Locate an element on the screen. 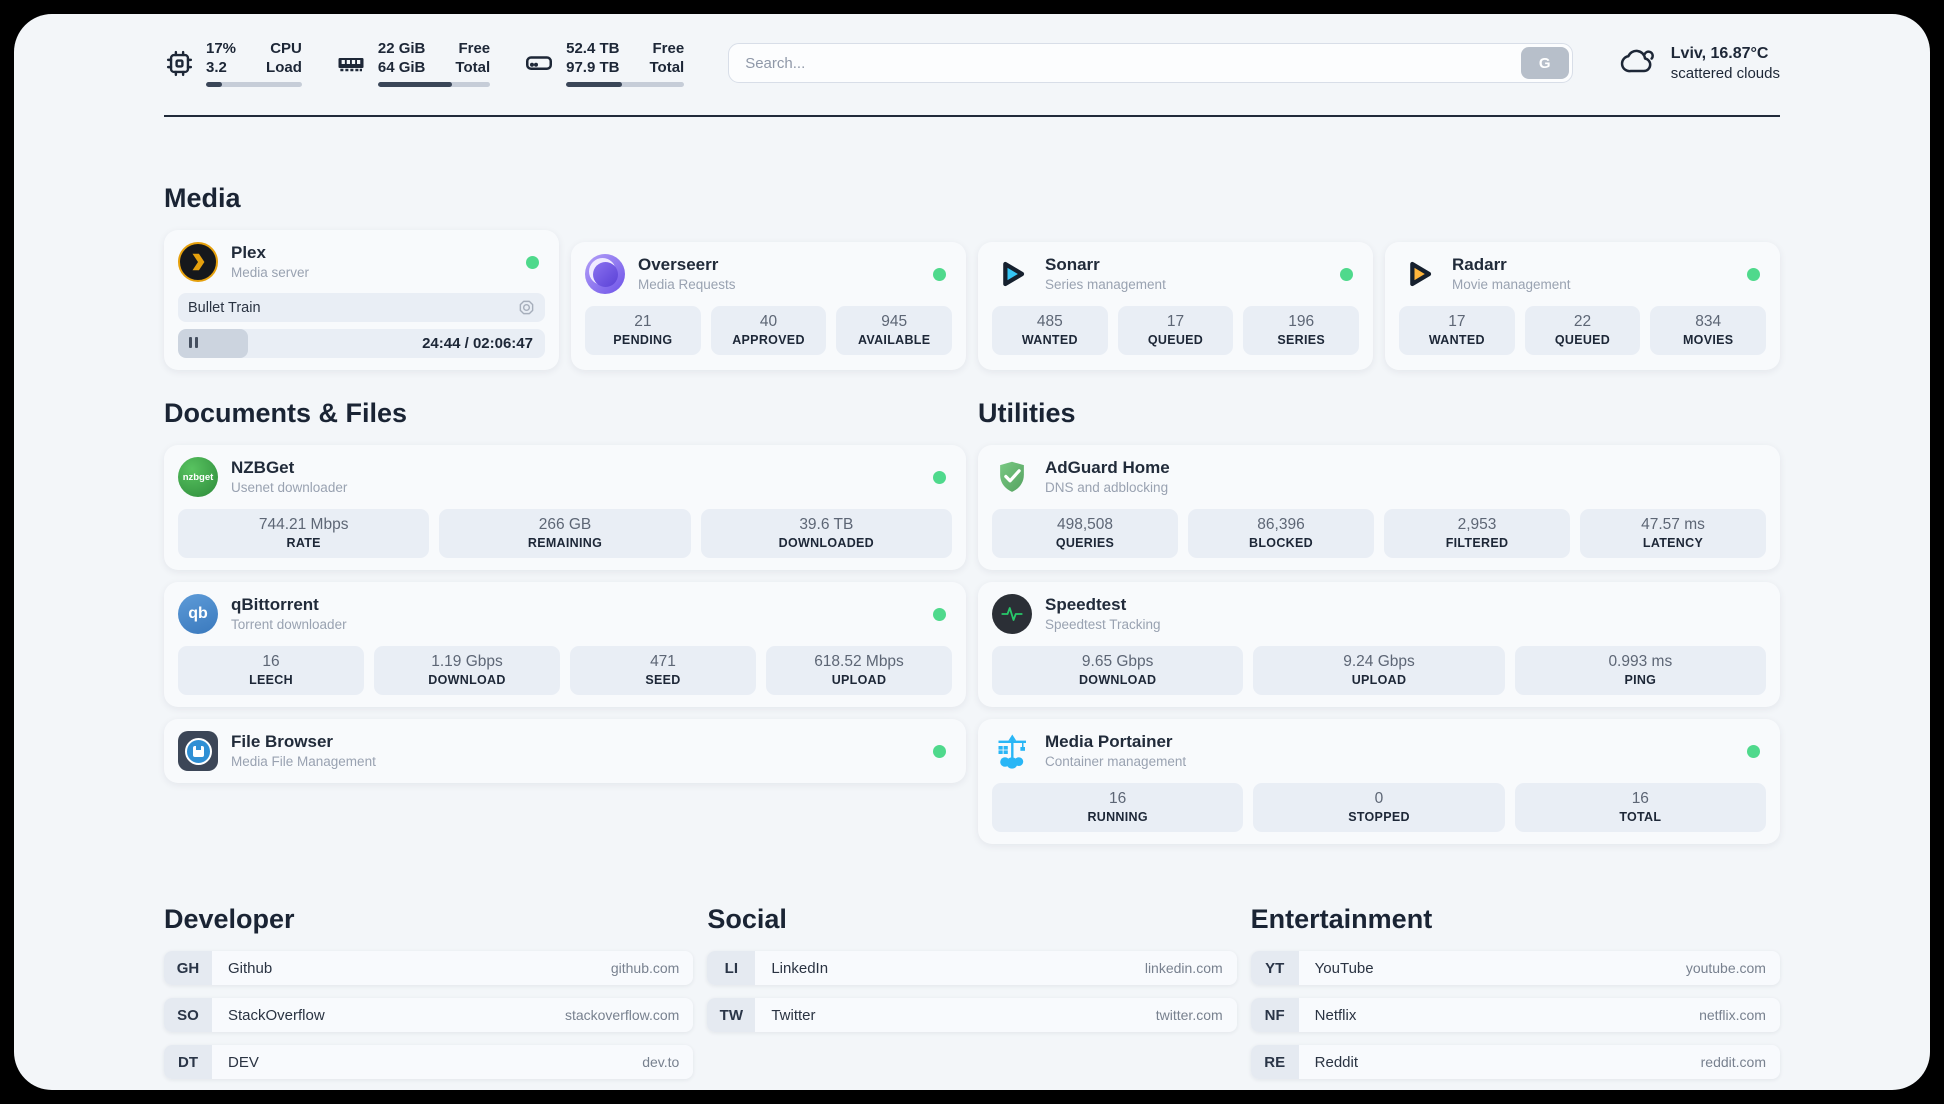  qbittorrent-icon: qb is located at coordinates (198, 614).